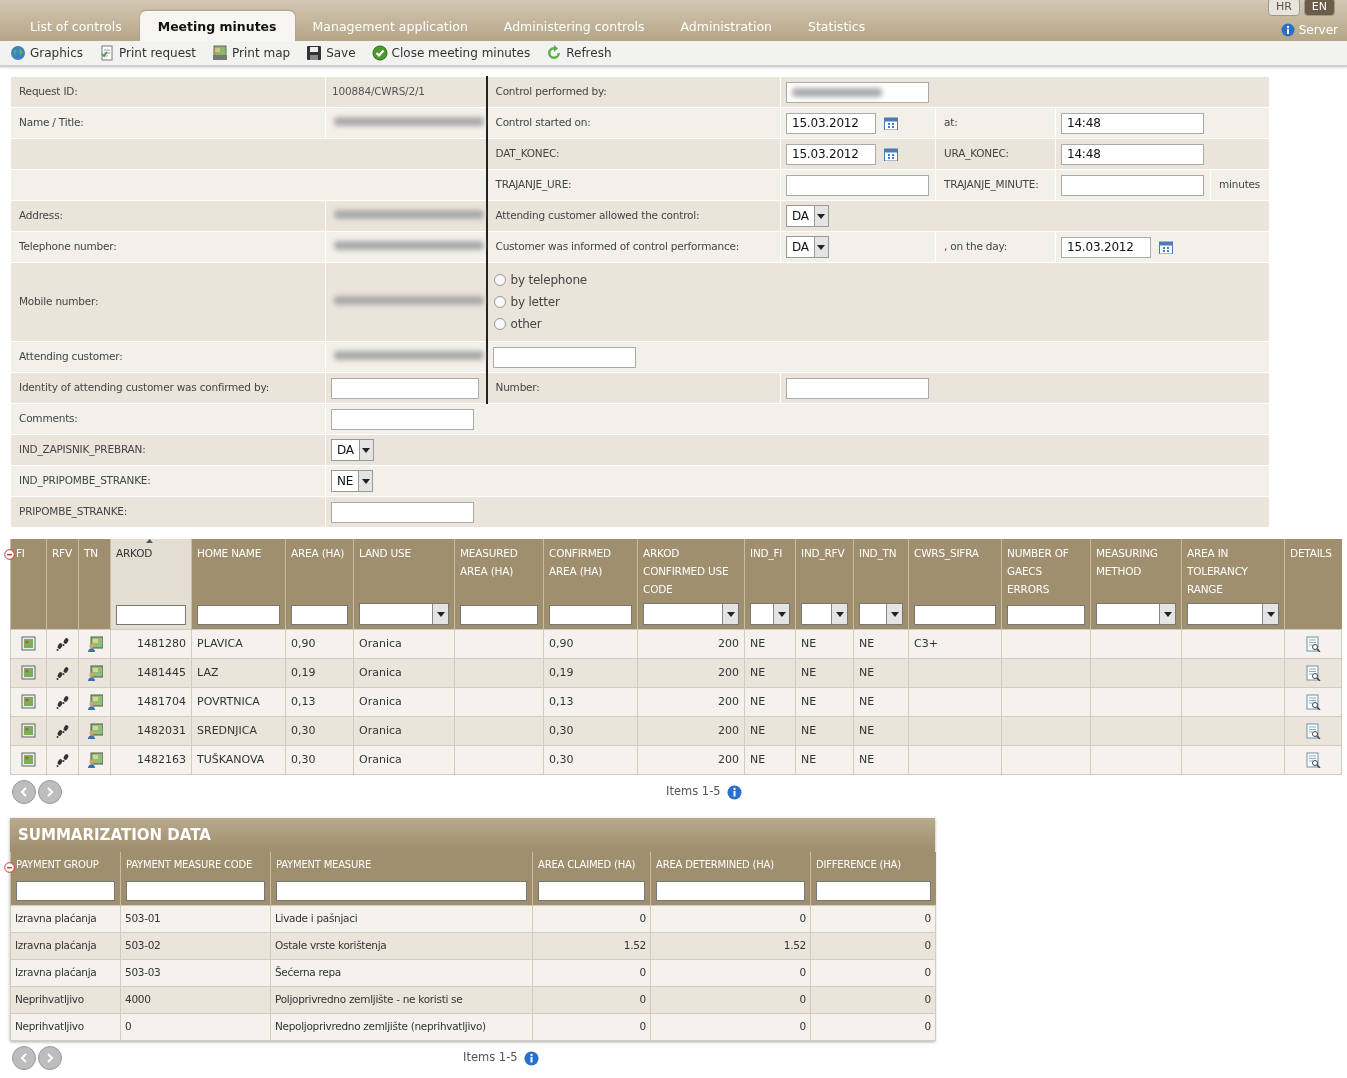 Image resolution: width=1347 pixels, height=1078 pixels. What do you see at coordinates (319, 553) in the screenshot?
I see `column-header: AREA (HA)` at bounding box center [319, 553].